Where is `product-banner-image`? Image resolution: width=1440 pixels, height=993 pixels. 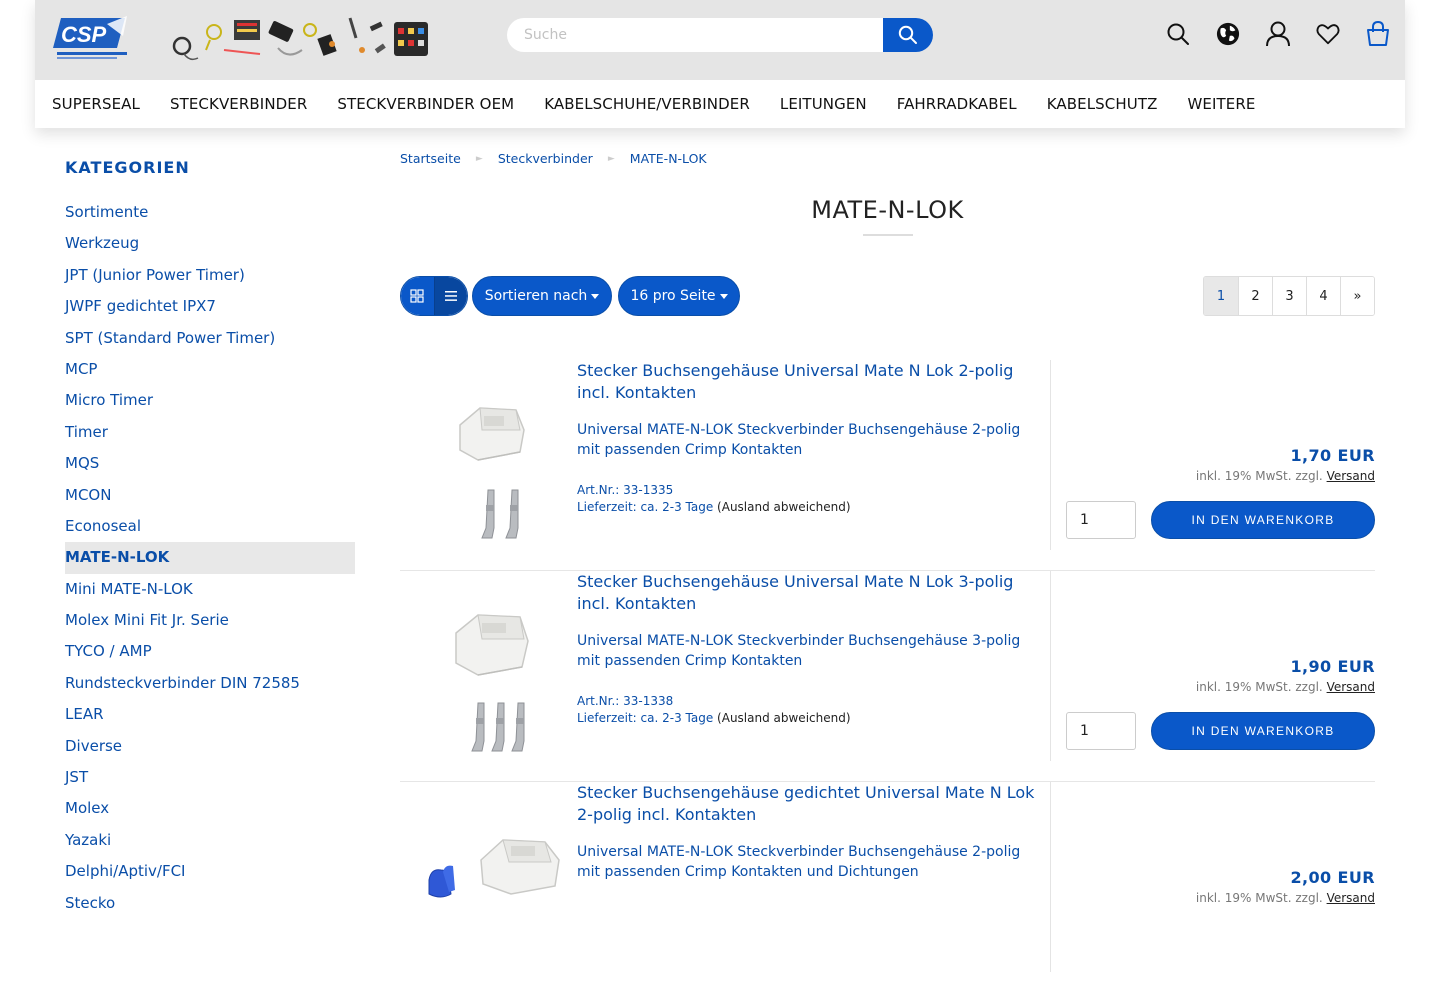
product-banner-image is located at coordinates (300, 39).